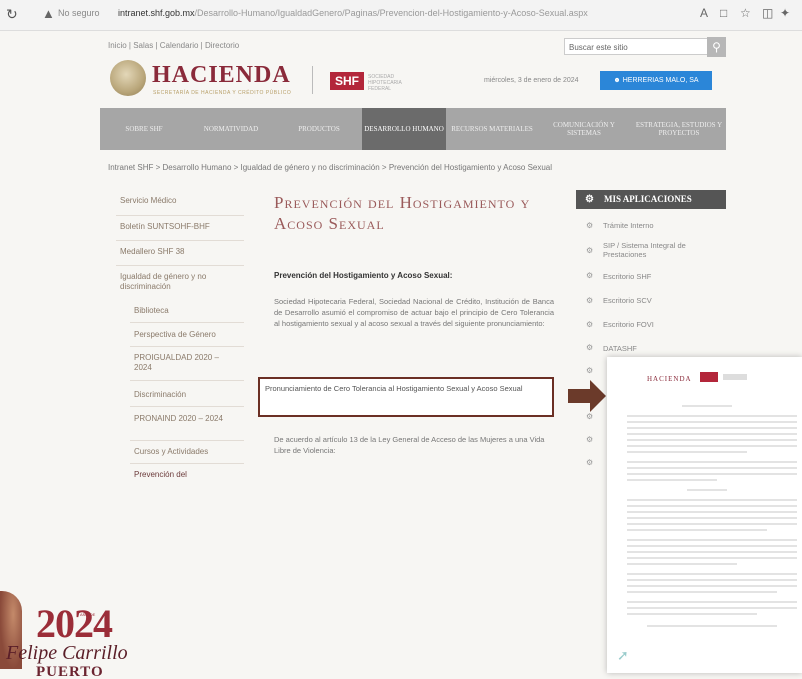  I want to click on reload-icon: ↻, so click(12, 14).